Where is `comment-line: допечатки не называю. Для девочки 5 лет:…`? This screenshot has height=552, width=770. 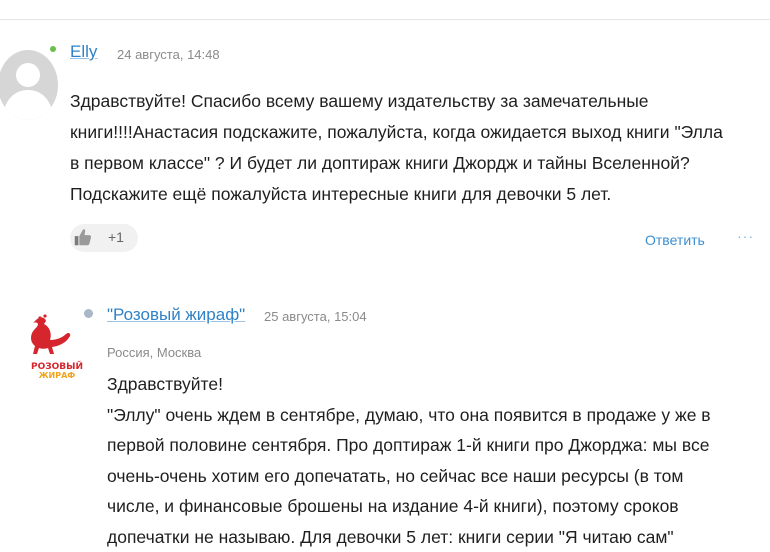
comment-line: допечатки не называю. Для девочки 5 лет:… is located at coordinates (390, 536).